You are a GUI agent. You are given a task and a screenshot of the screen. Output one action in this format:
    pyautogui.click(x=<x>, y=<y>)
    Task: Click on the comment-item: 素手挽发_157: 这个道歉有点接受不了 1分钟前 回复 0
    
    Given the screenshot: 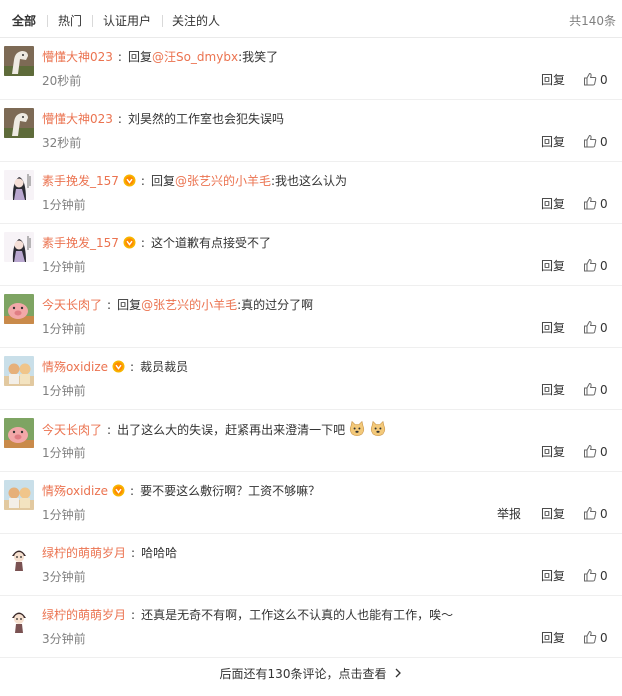 What is the action you would take?
    pyautogui.click(x=311, y=255)
    